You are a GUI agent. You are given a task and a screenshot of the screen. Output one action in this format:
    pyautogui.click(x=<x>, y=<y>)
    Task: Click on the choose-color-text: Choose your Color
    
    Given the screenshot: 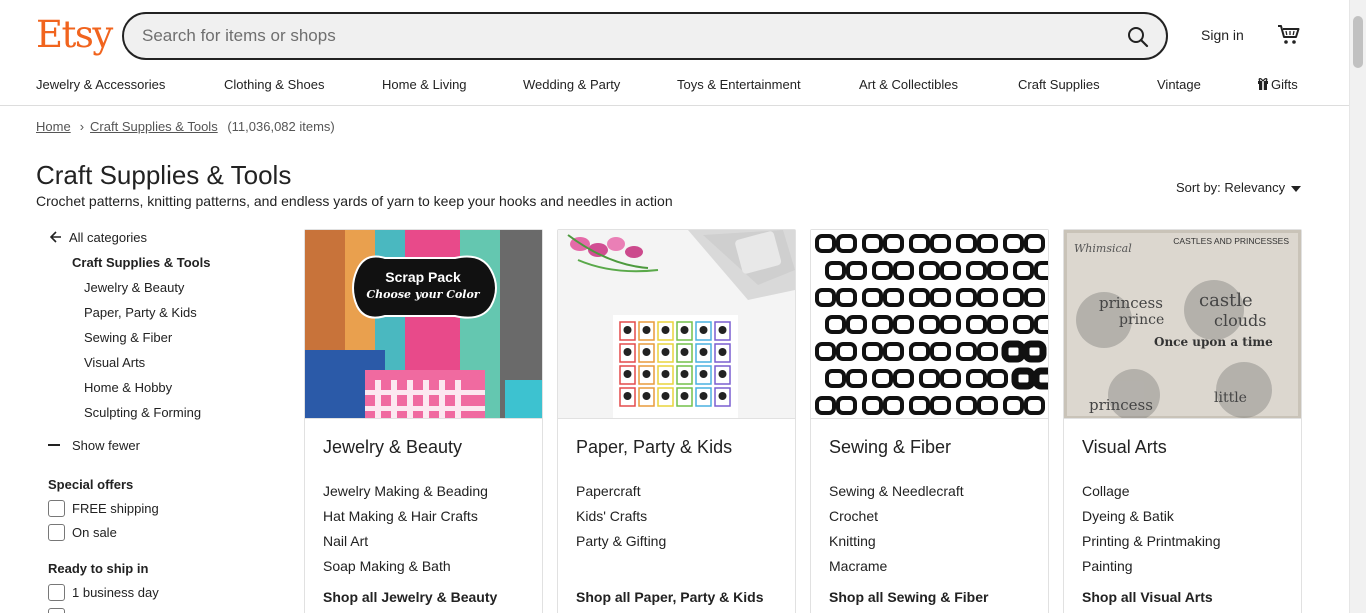 What is the action you would take?
    pyautogui.click(x=423, y=294)
    